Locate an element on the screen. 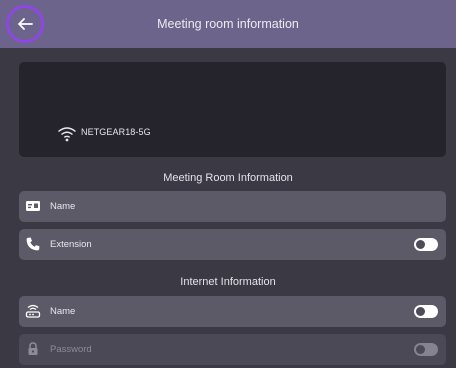 This screenshot has height=368, width=456. id-card-icon is located at coordinates (33, 206).